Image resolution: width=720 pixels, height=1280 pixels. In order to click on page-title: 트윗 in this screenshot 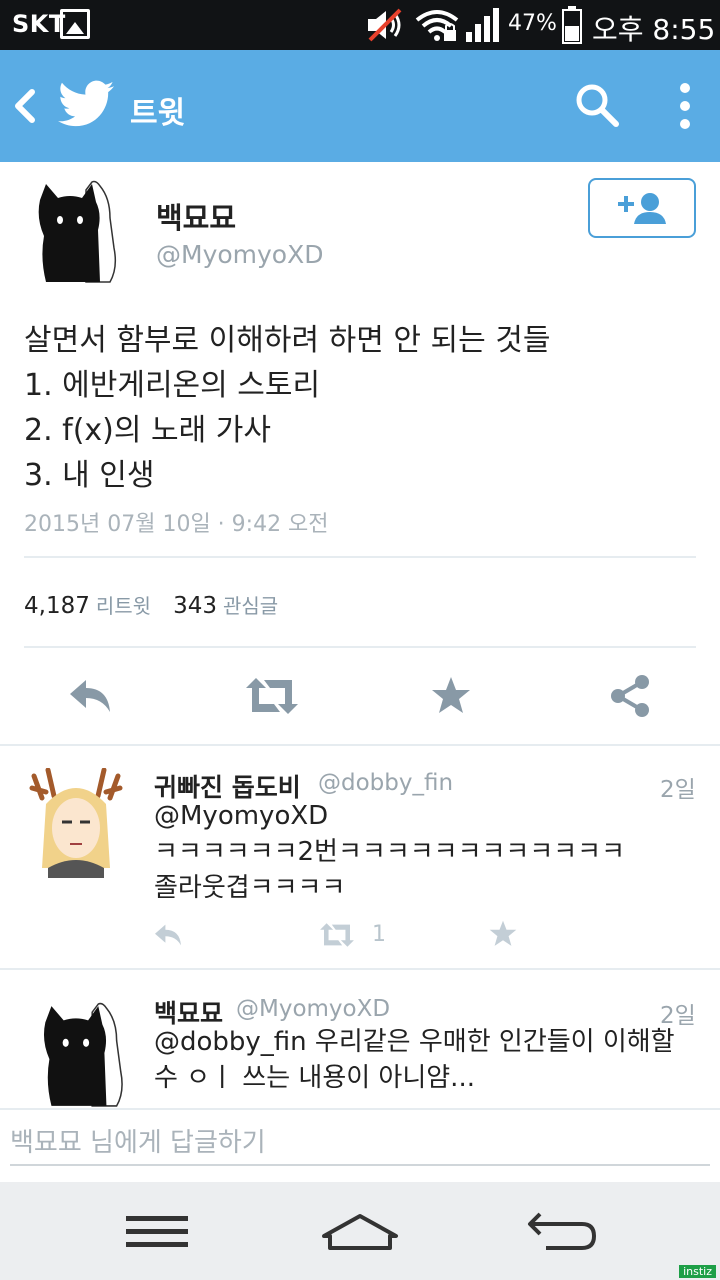, I will do `click(158, 113)`.